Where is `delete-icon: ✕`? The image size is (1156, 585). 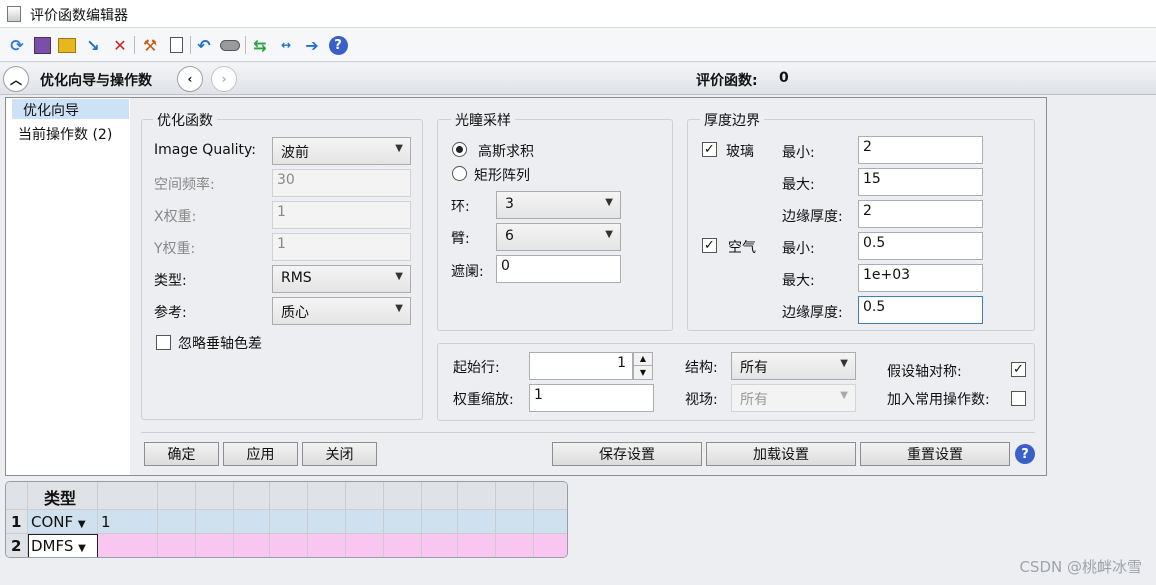 delete-icon: ✕ is located at coordinates (120, 45).